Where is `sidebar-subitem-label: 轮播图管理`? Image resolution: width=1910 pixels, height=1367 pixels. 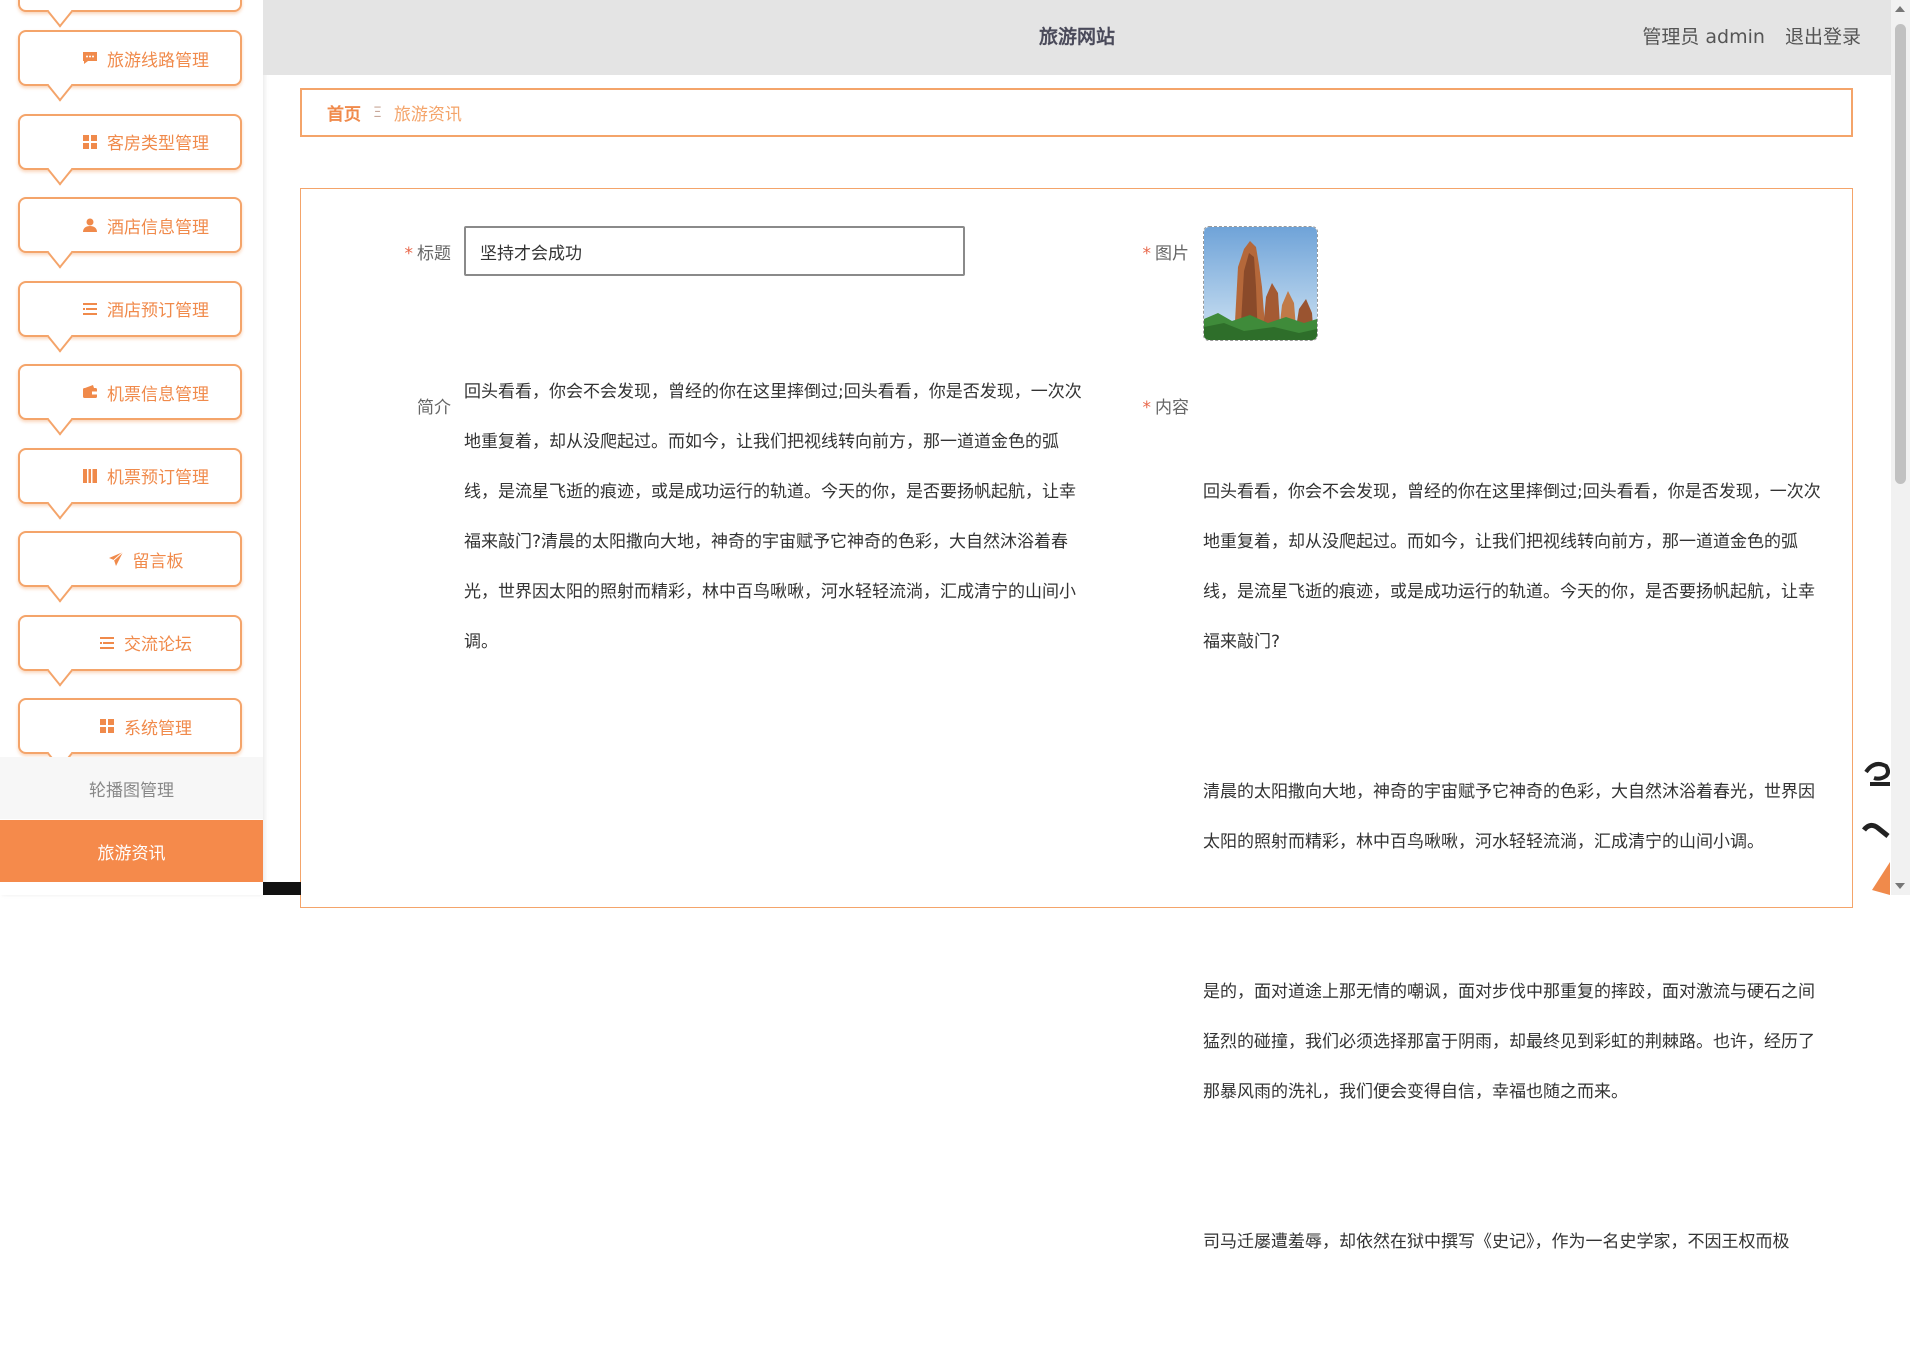
sidebar-subitem-label: 轮播图管理 is located at coordinates (131, 790).